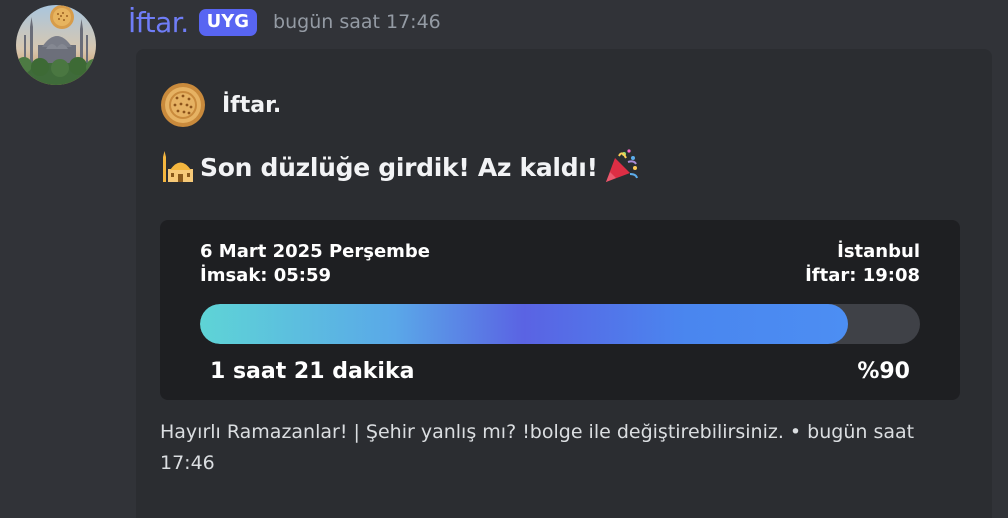 The height and width of the screenshot is (518, 1008). I want to click on flatbread-icon, so click(183, 105).